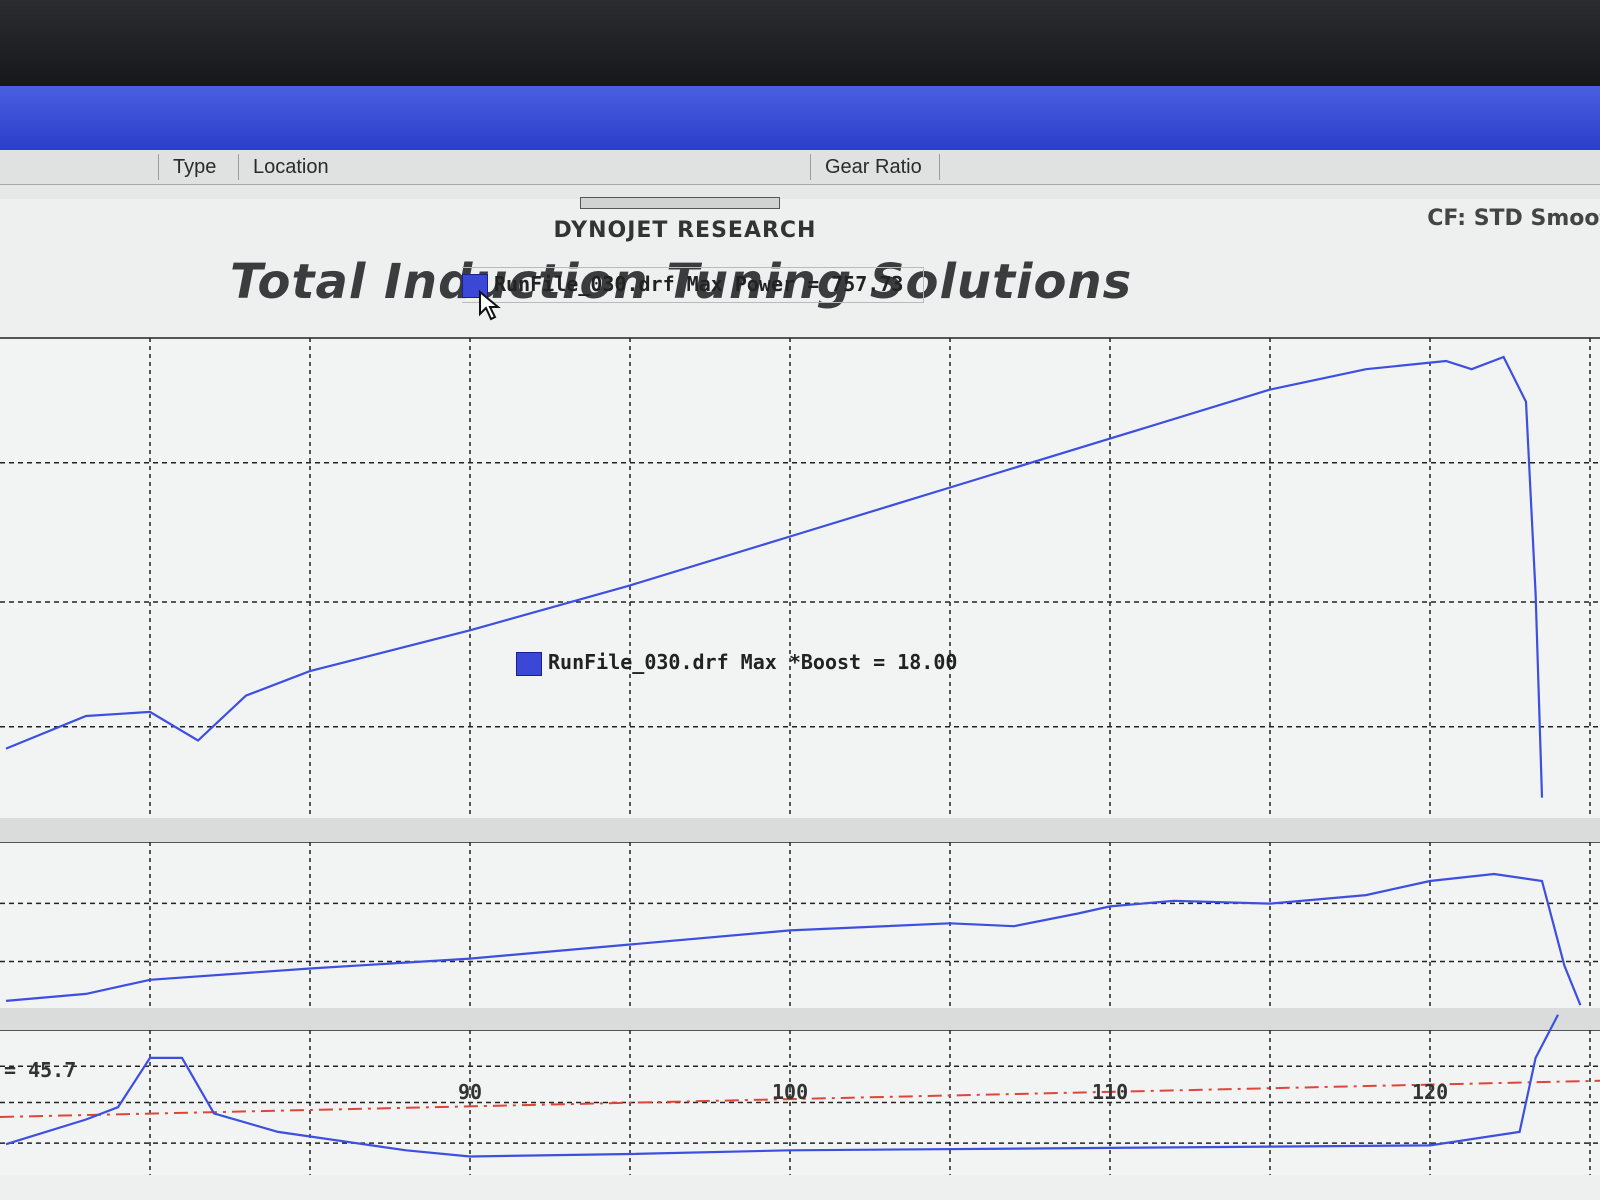  Describe the element at coordinates (753, 662) in the screenshot. I see `legend-boost-text: RunFile_030.drf Max *Boost = 18.00` at that location.